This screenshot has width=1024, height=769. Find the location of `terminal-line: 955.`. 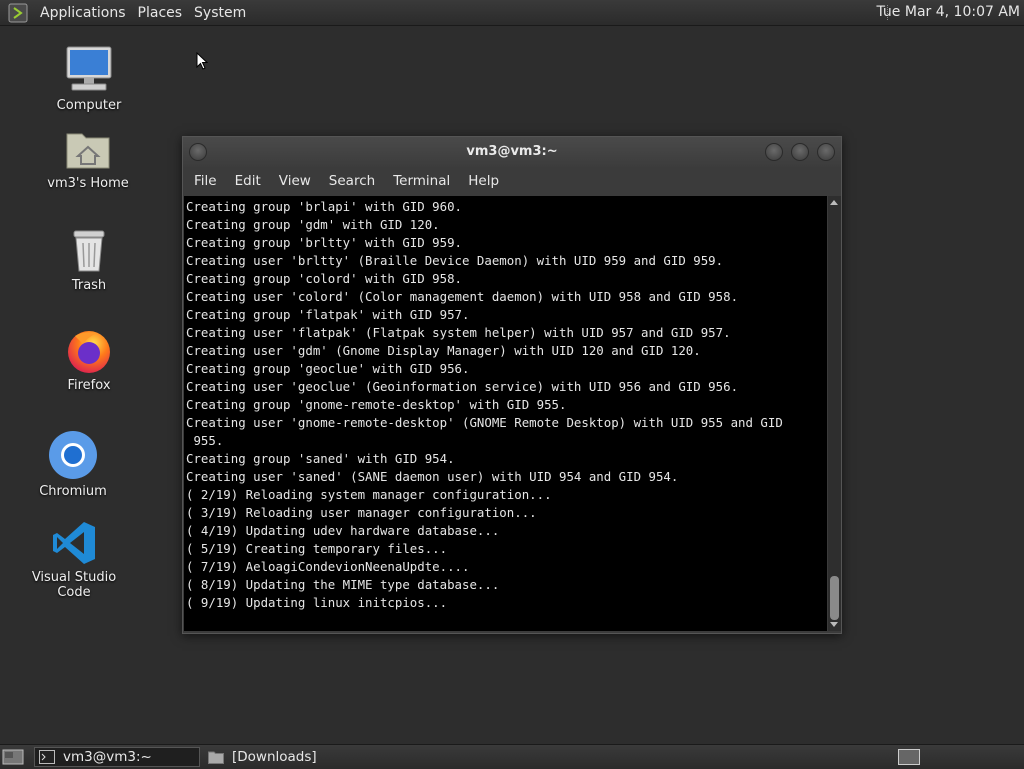

terminal-line: 955. is located at coordinates (205, 440).